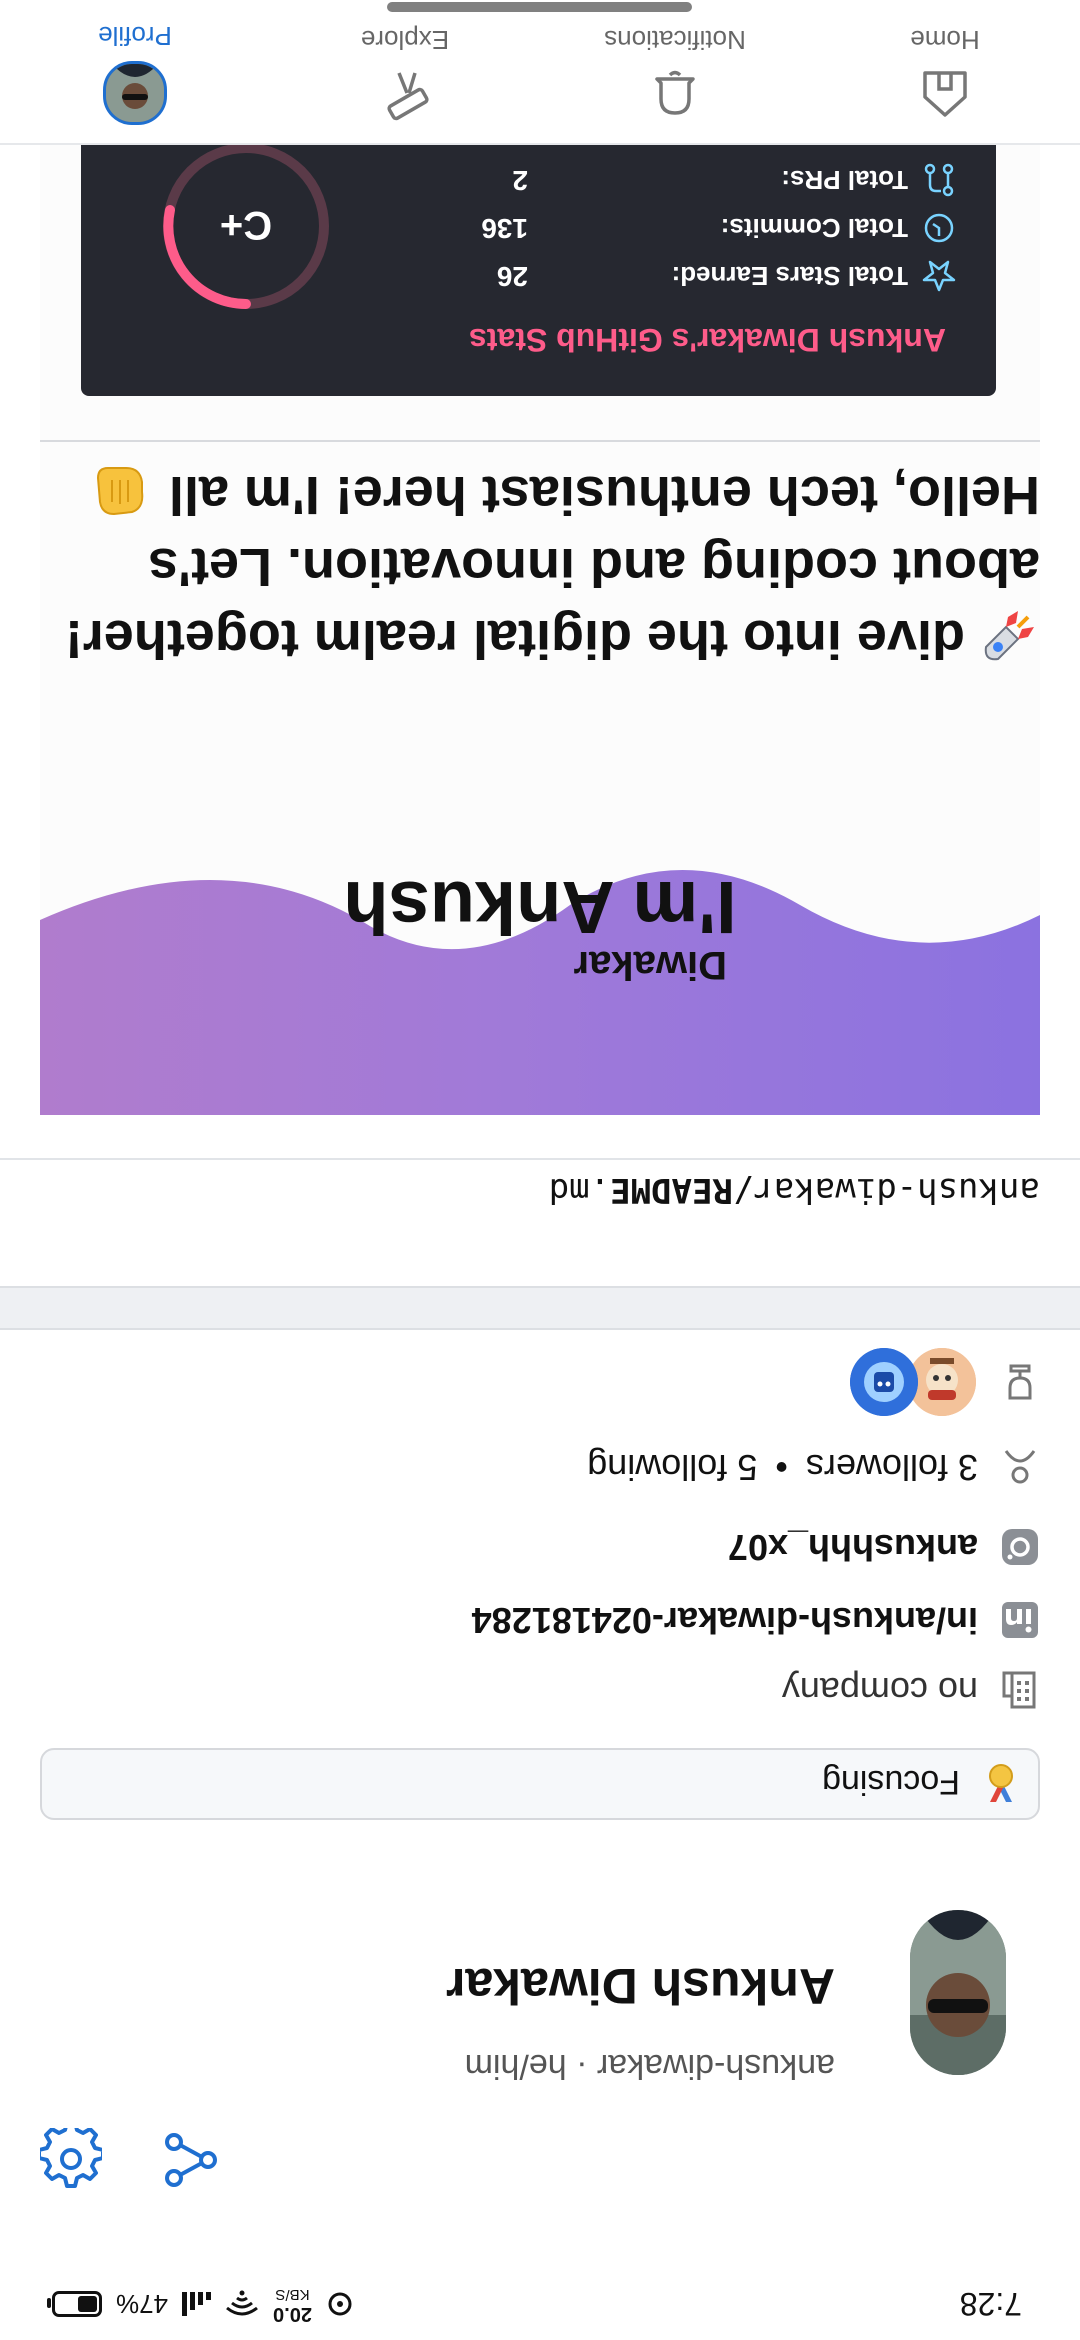 The width and height of the screenshot is (1080, 2340). Describe the element at coordinates (879, 1690) in the screenshot. I see `company-text: no company` at that location.